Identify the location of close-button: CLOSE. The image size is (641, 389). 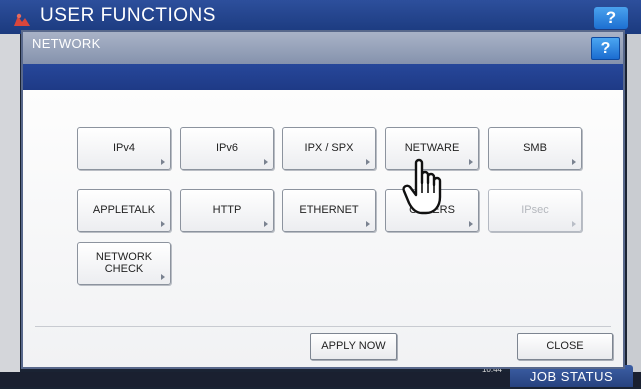
(565, 346).